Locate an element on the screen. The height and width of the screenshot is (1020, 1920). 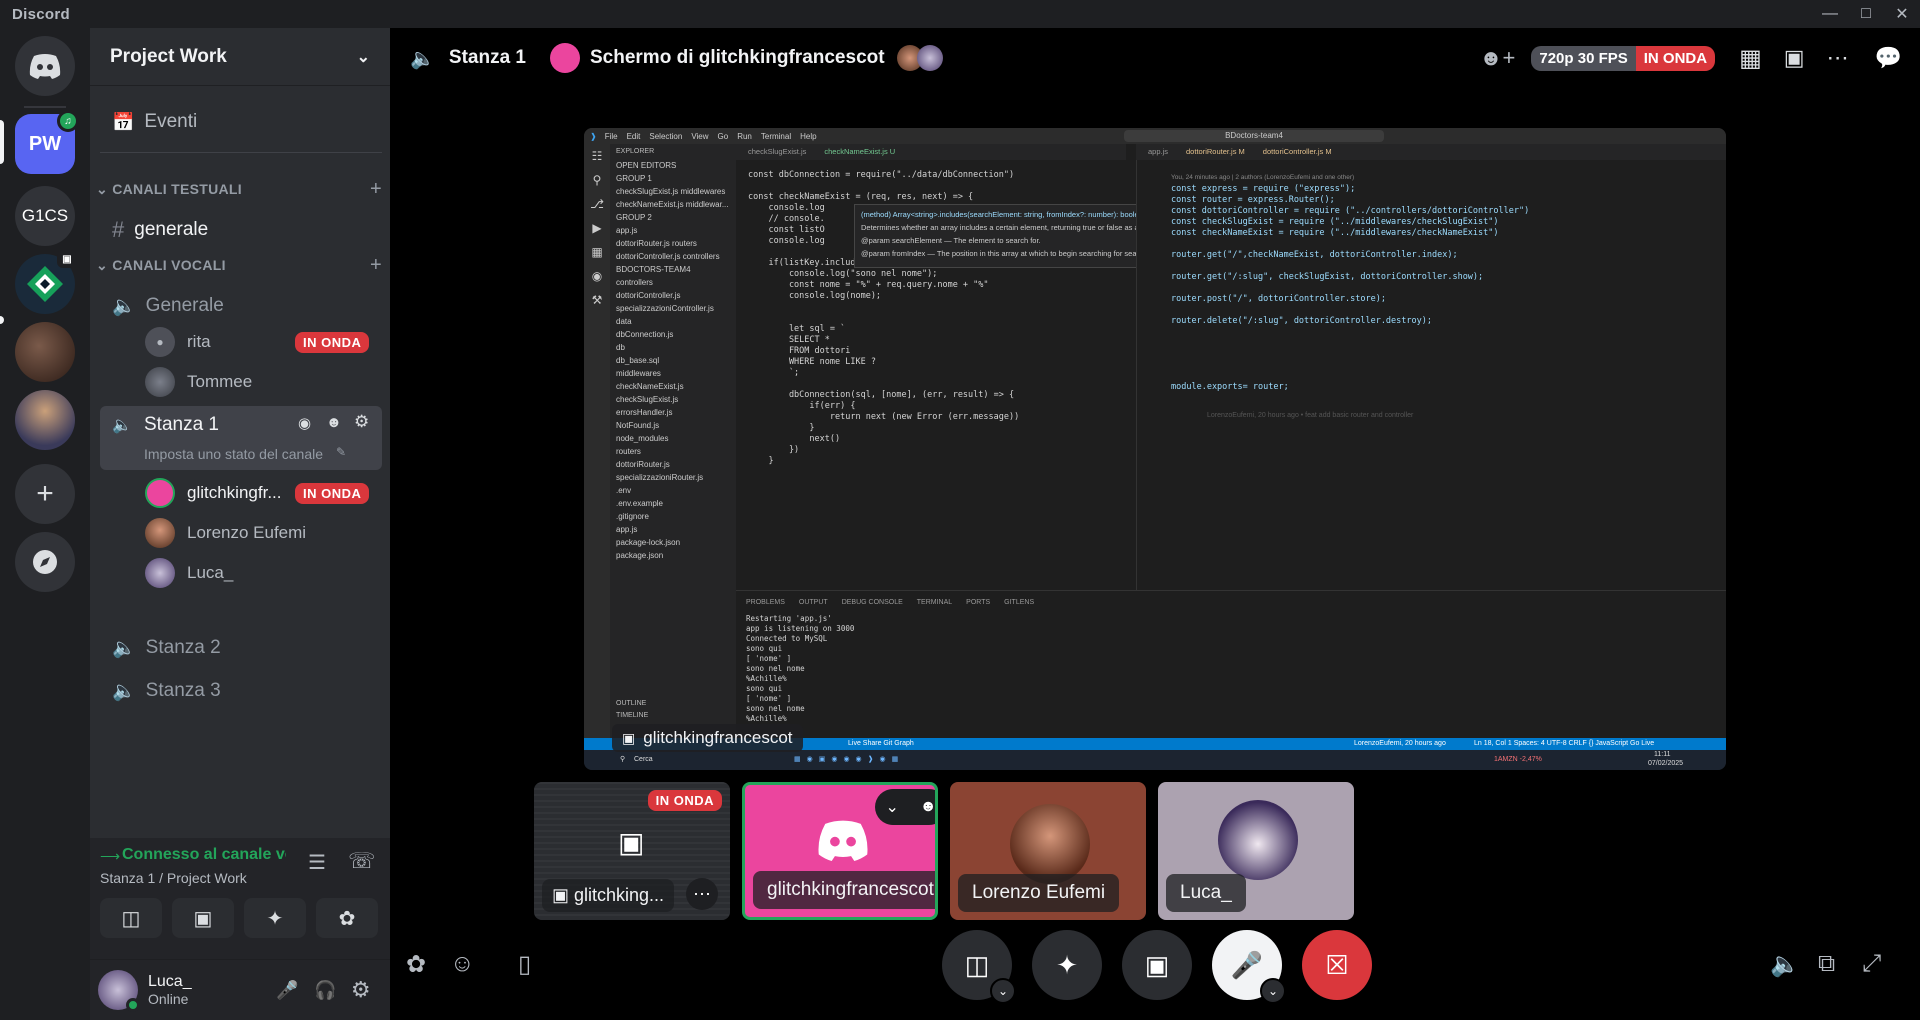
file-tree-item: checkSlugExist.js middlewares is located at coordinates (671, 191).